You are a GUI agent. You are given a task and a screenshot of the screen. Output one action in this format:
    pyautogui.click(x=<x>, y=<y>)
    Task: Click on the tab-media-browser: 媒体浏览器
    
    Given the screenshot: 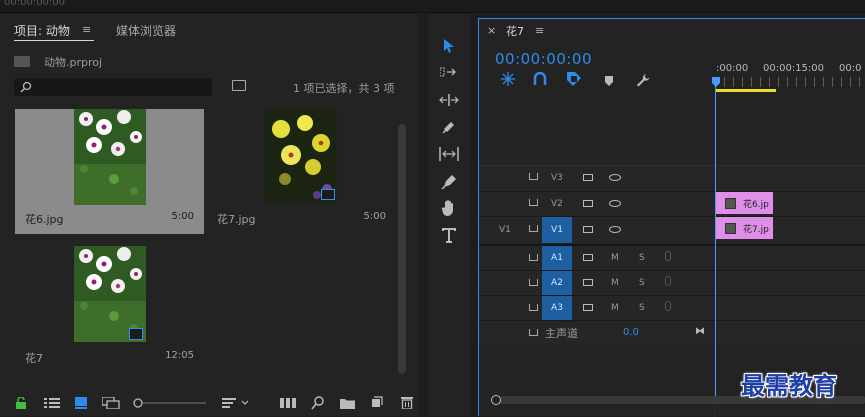 What is the action you would take?
    pyautogui.click(x=146, y=30)
    